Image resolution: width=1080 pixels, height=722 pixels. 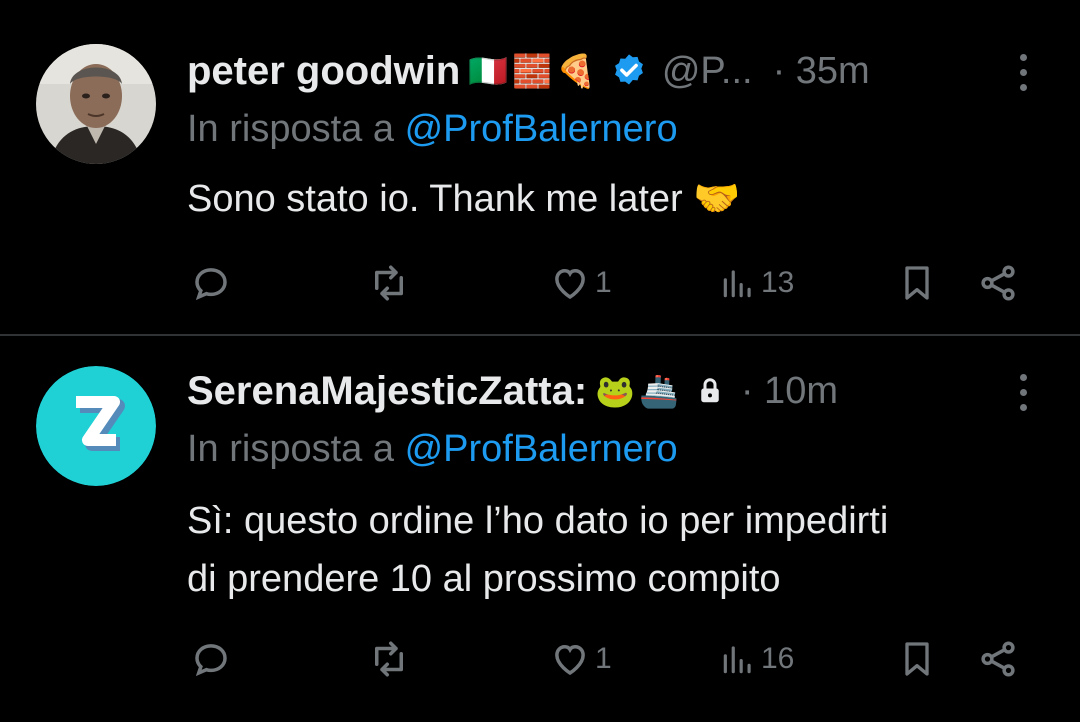 I want to click on tweet-actions: 1 16, so click(x=613, y=660).